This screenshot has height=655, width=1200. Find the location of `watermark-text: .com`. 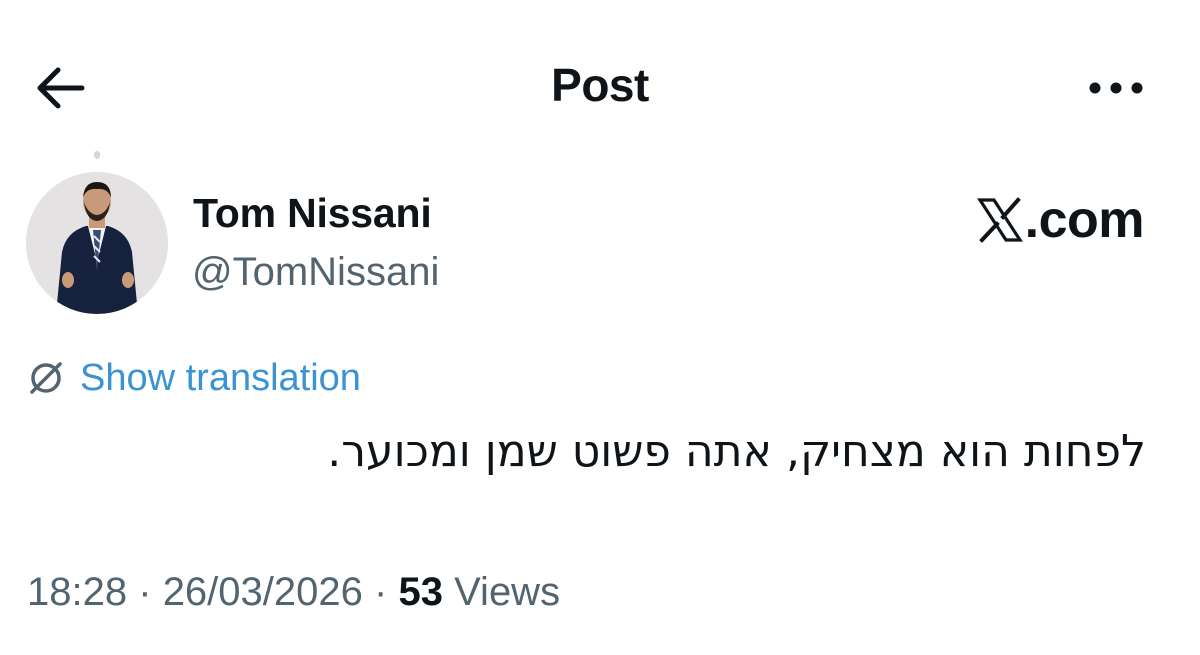

watermark-text: .com is located at coordinates (1084, 220).